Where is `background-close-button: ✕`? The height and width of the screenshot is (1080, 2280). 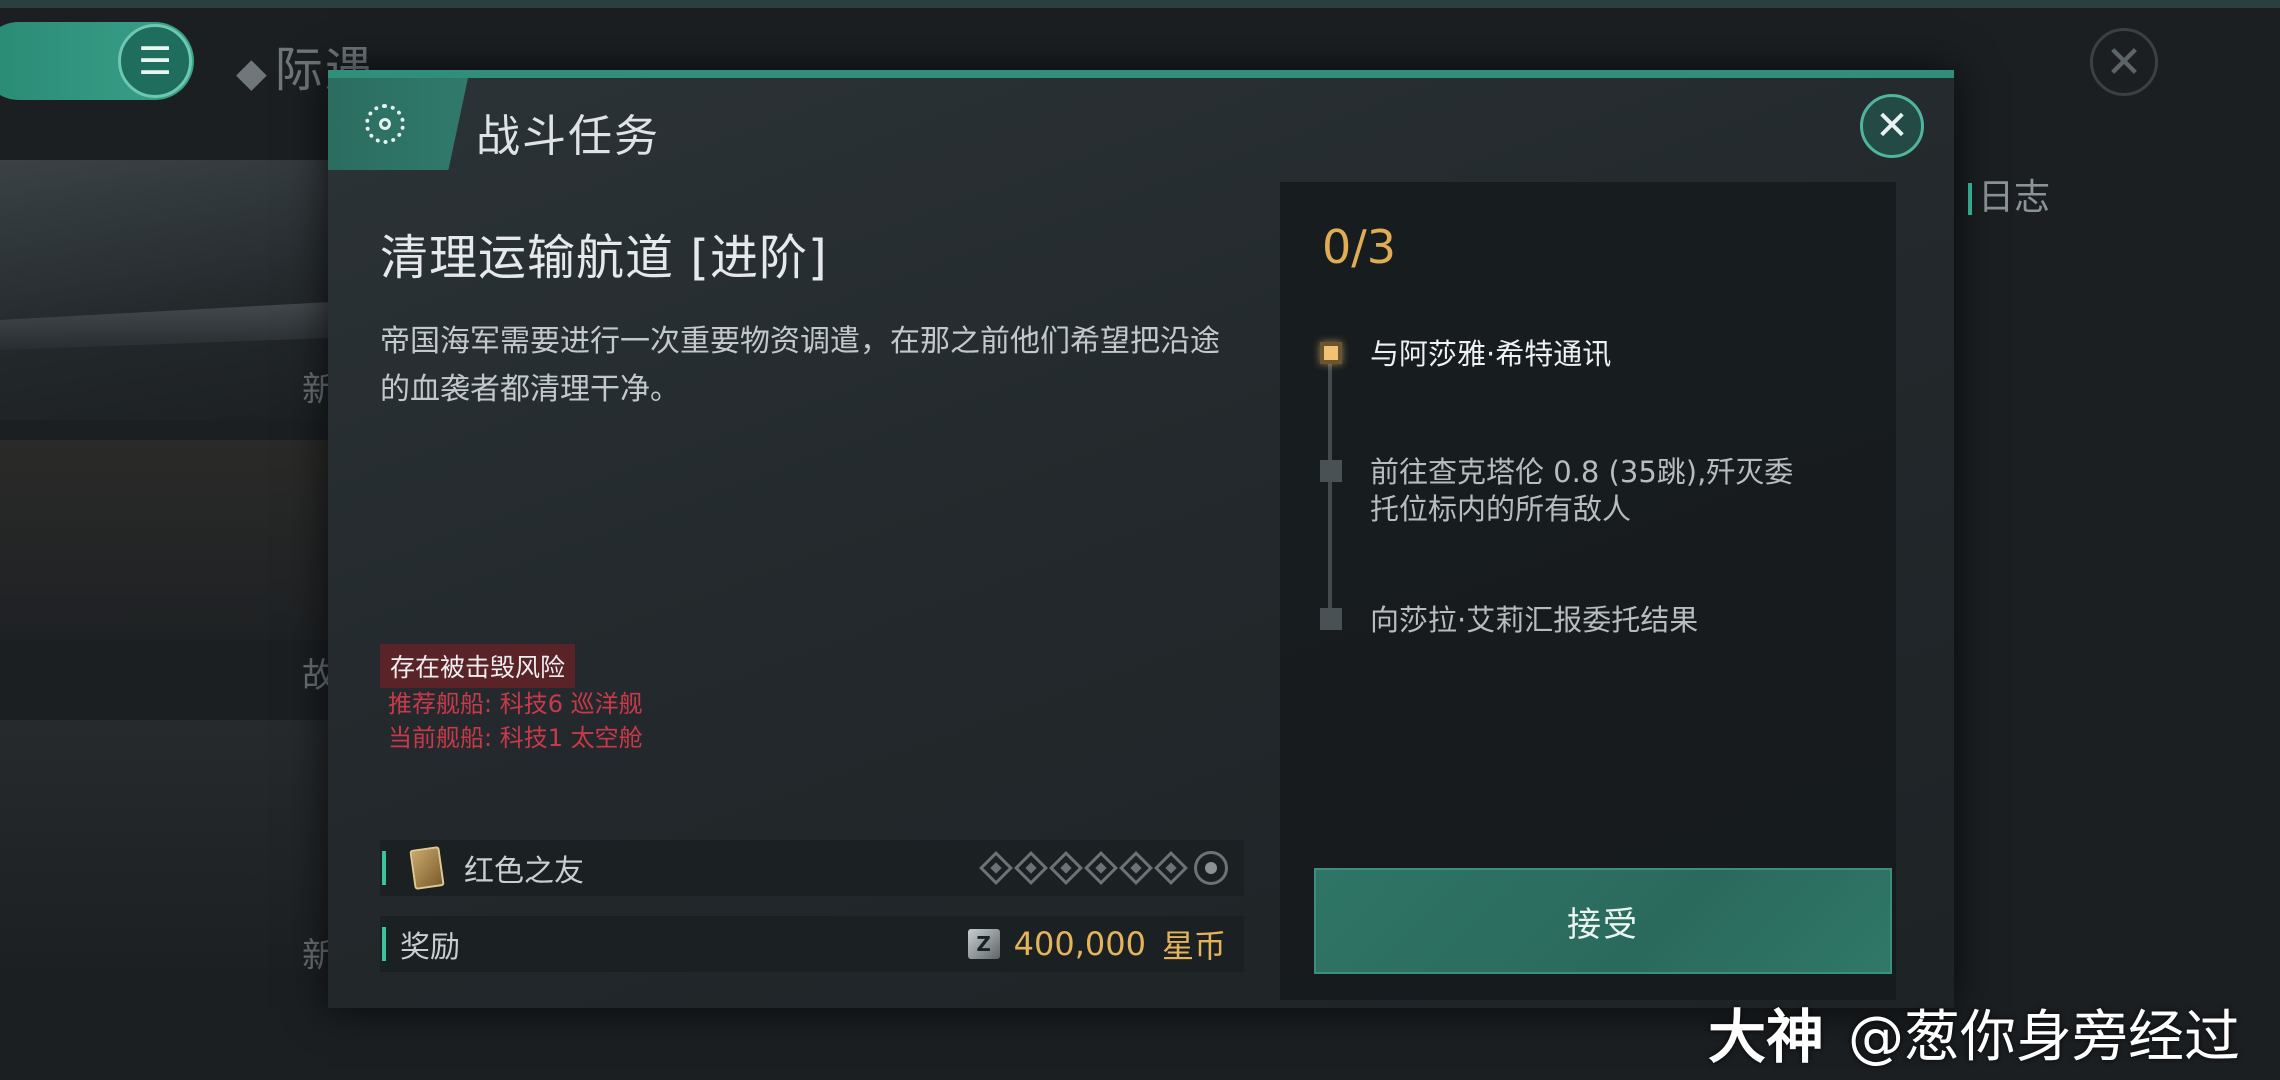
background-close-button: ✕ is located at coordinates (2124, 62).